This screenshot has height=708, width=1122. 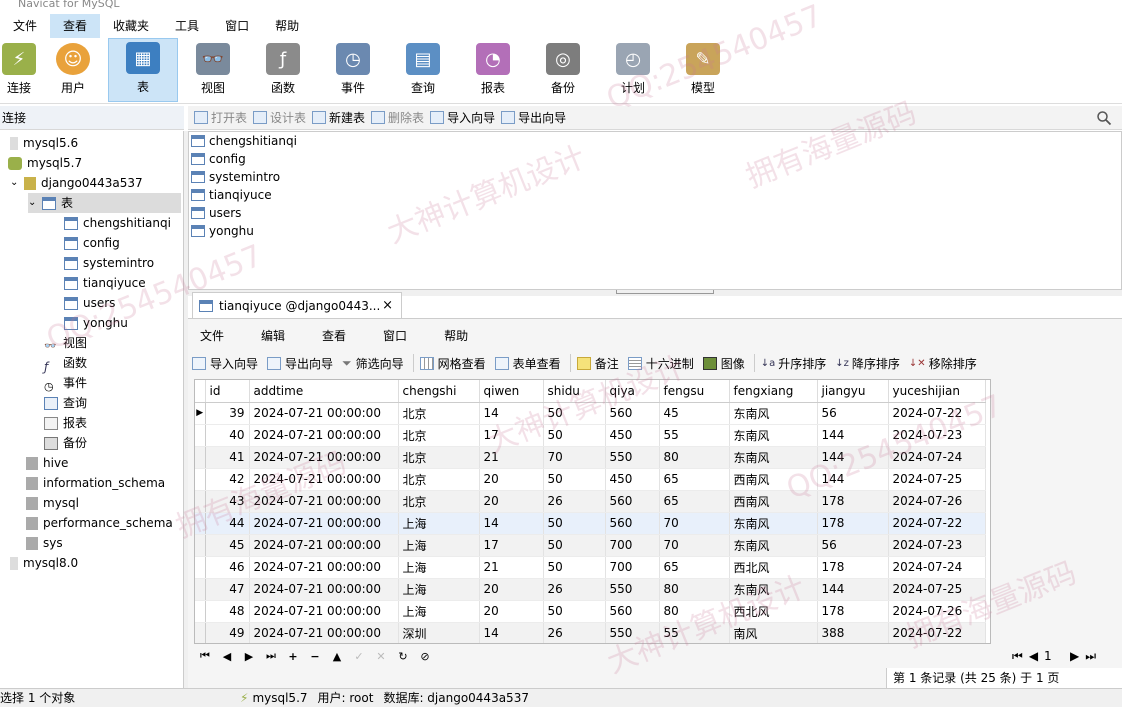 What do you see at coordinates (395, 335) in the screenshot?
I see `doc-menu-window: 窗口` at bounding box center [395, 335].